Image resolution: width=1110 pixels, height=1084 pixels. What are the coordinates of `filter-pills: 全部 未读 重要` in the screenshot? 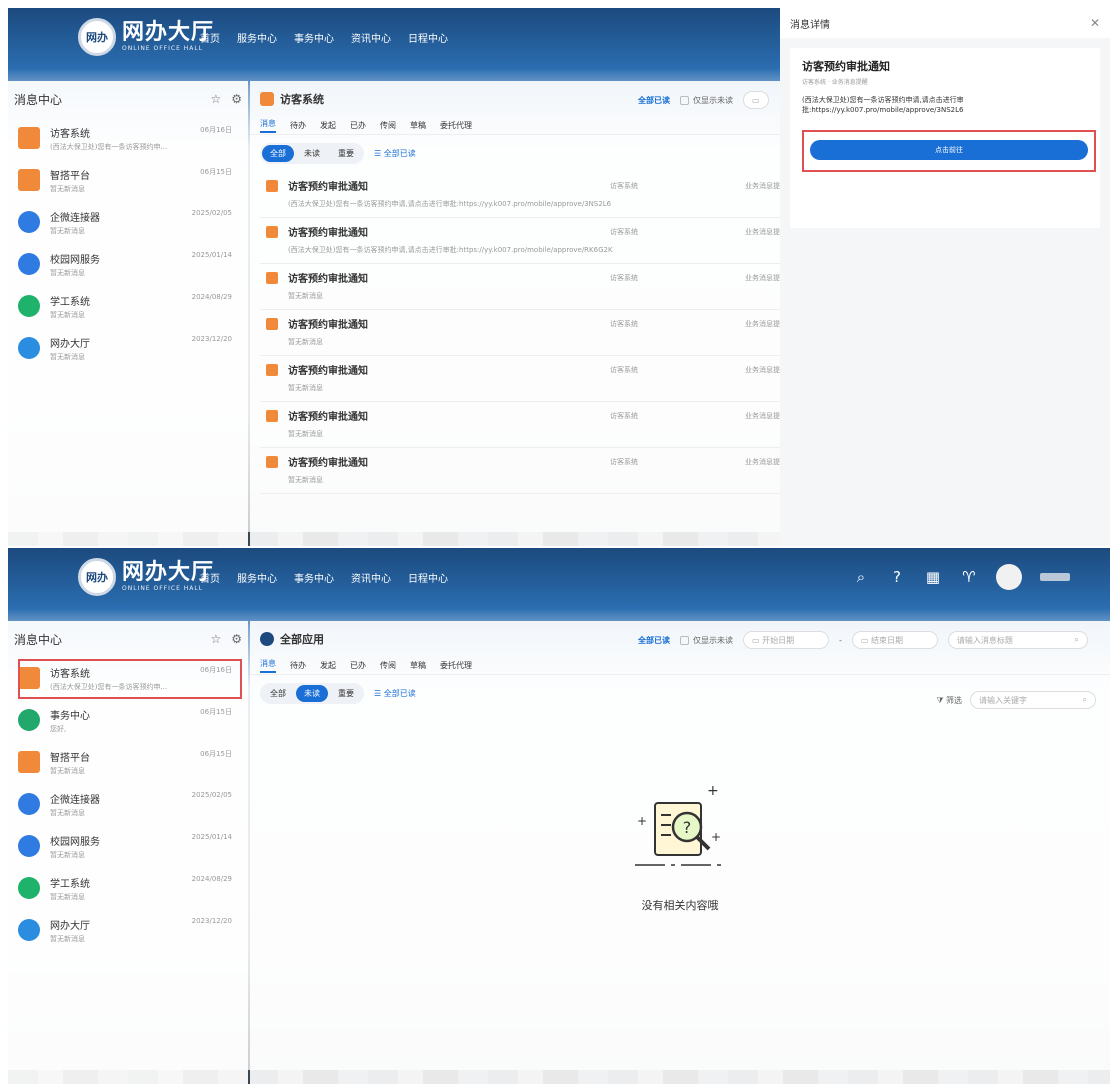 It's located at (312, 153).